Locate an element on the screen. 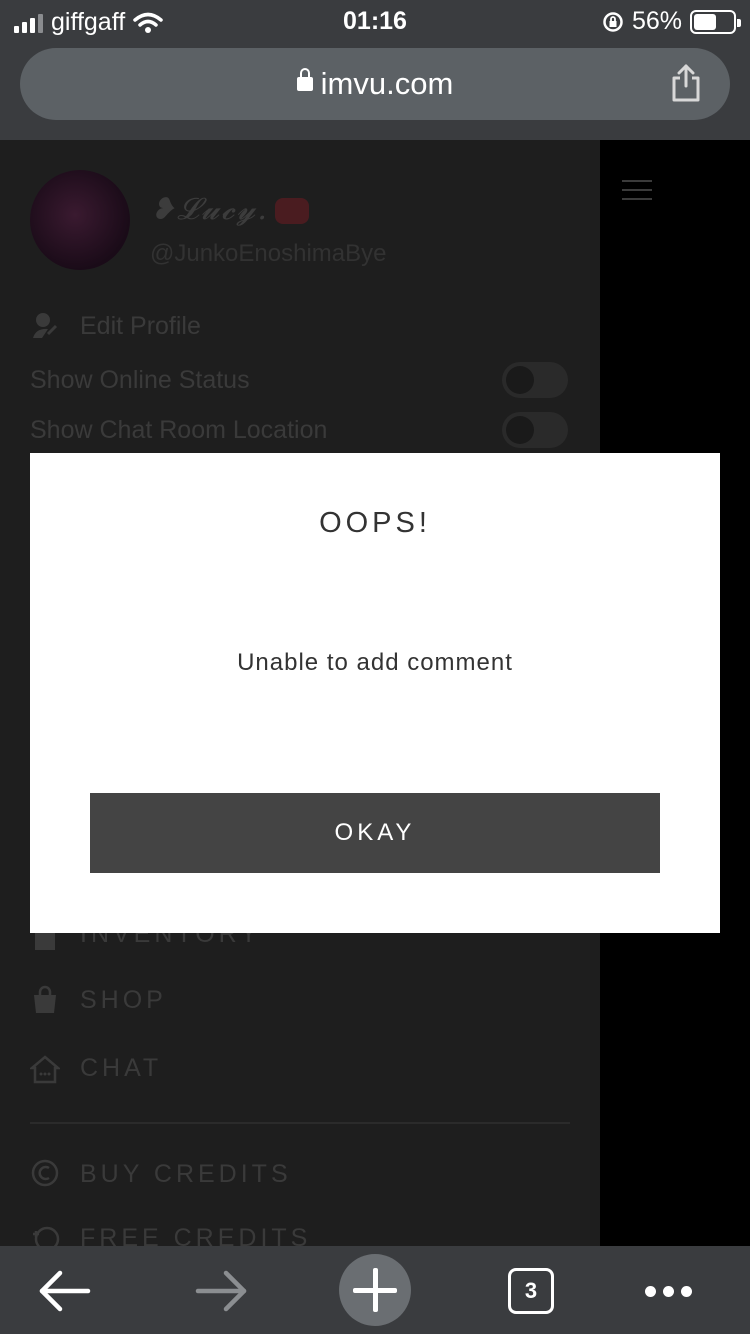 This screenshot has width=750, height=1334. nav-chat: CHAT is located at coordinates (121, 1068).